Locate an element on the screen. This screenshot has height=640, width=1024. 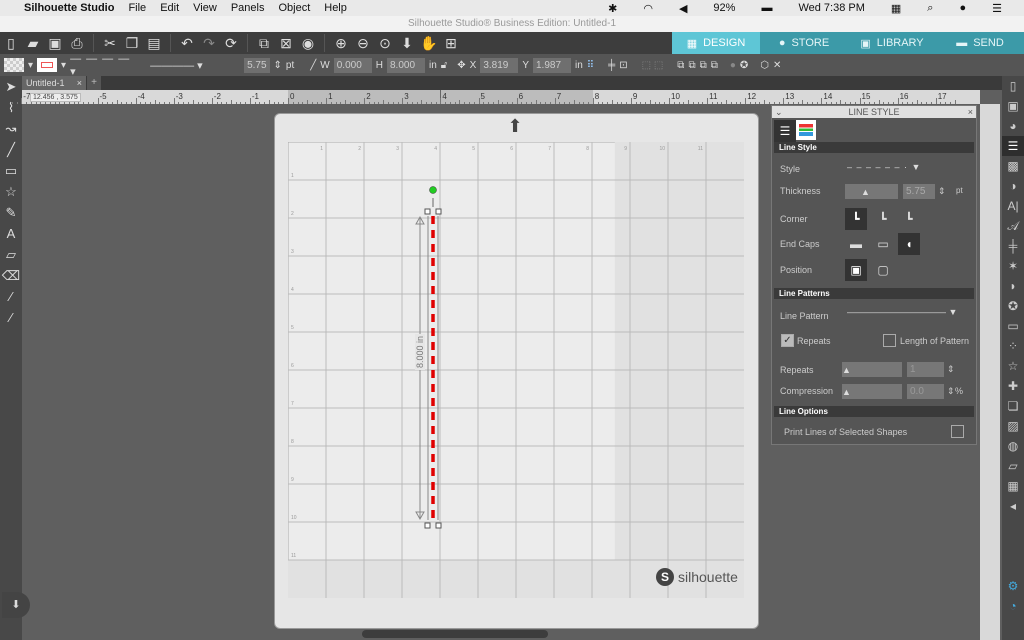
line-icon: ╱ is located at coordinates (11, 149).